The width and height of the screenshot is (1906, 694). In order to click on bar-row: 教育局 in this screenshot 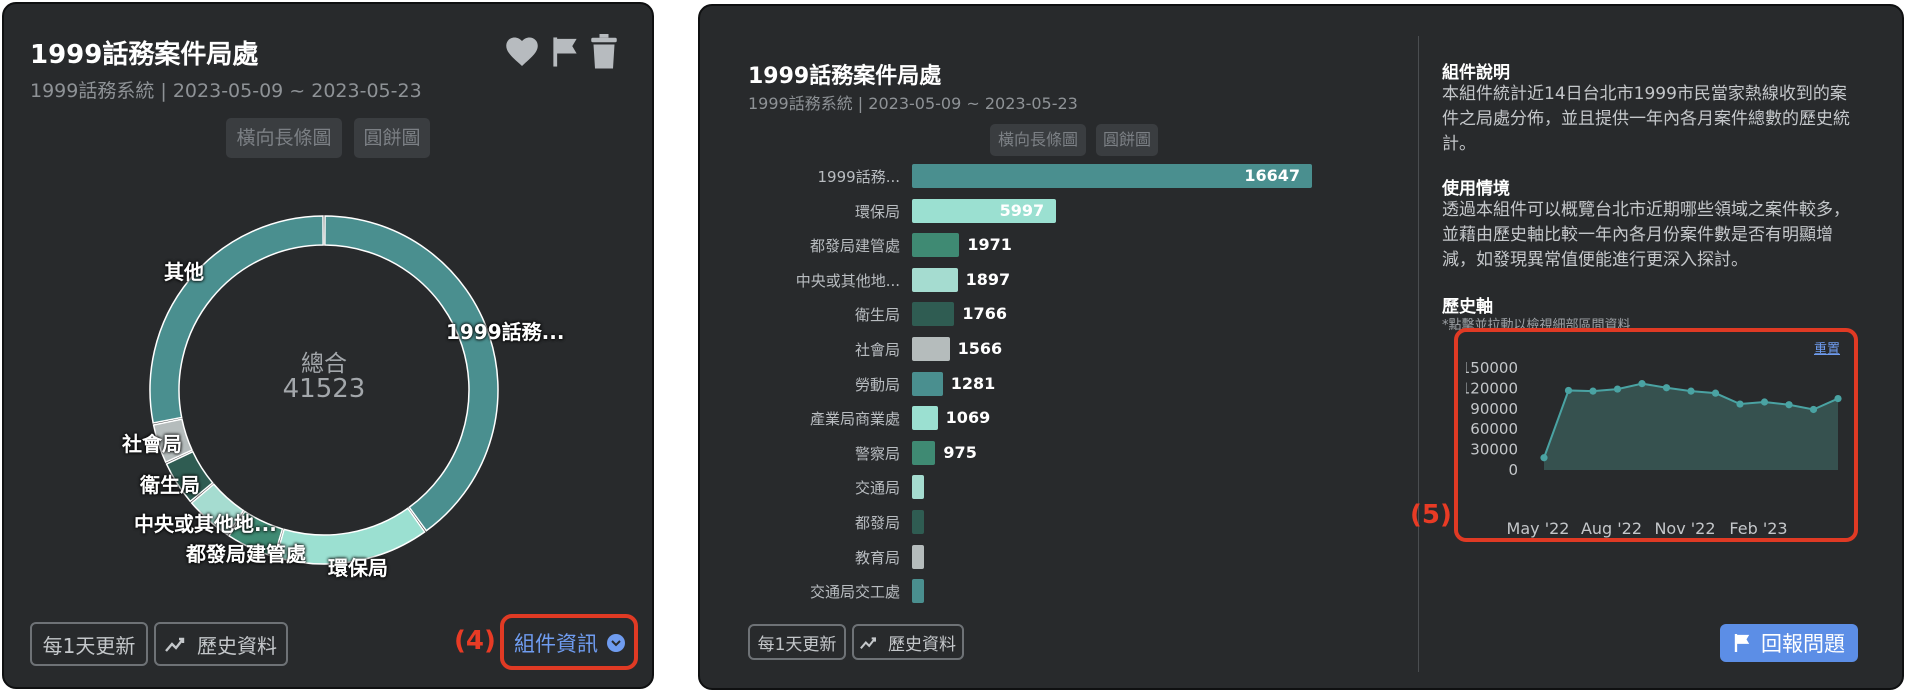, I will do `click(1040, 557)`.